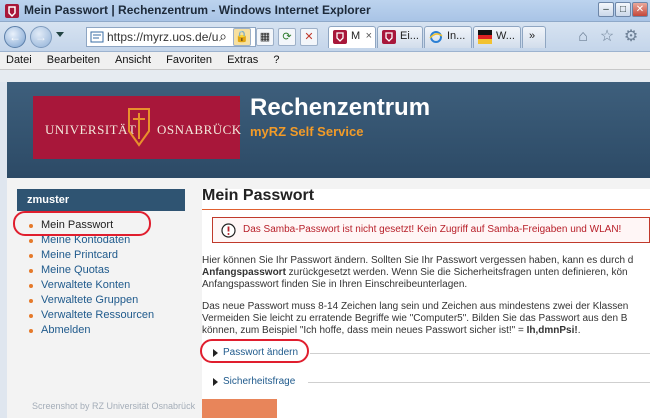 This screenshot has width=650, height=418. What do you see at coordinates (101, 286) in the screenshot?
I see `sidebar-item-verwaltete-konten: Verwaltete Konten` at bounding box center [101, 286].